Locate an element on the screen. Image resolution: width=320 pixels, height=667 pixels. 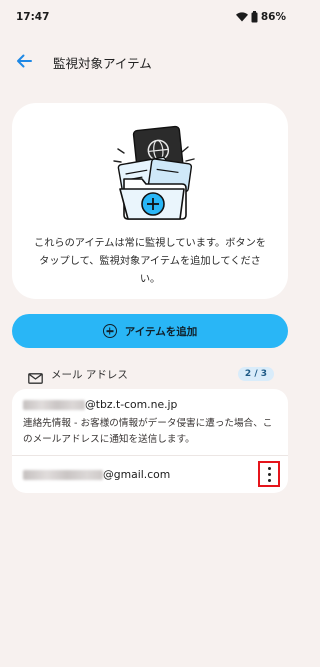
email-domain: @tbz.t-com.ne.jp is located at coordinates (131, 404).